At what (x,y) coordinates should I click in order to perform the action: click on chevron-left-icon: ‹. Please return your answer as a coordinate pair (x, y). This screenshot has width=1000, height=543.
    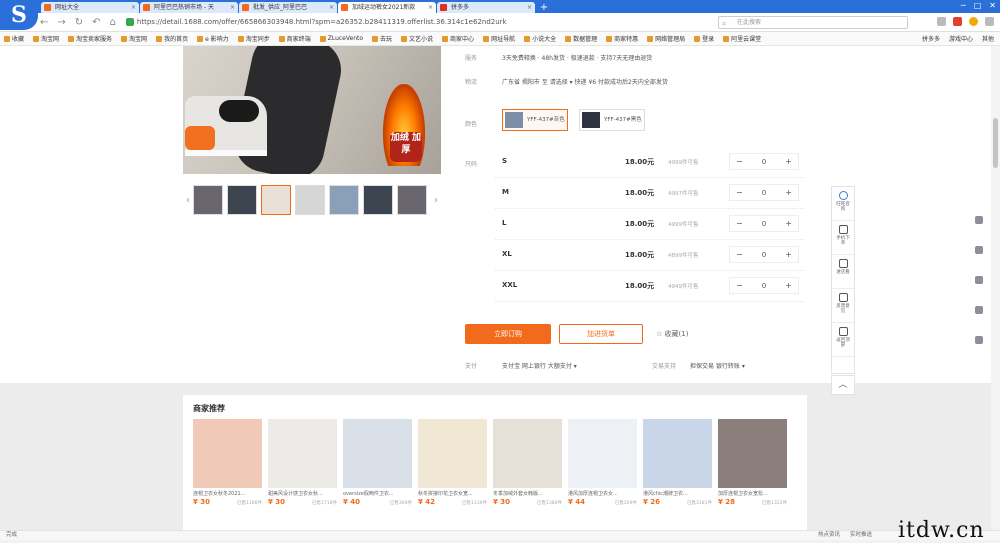
    Looking at the image, I should click on (188, 200).